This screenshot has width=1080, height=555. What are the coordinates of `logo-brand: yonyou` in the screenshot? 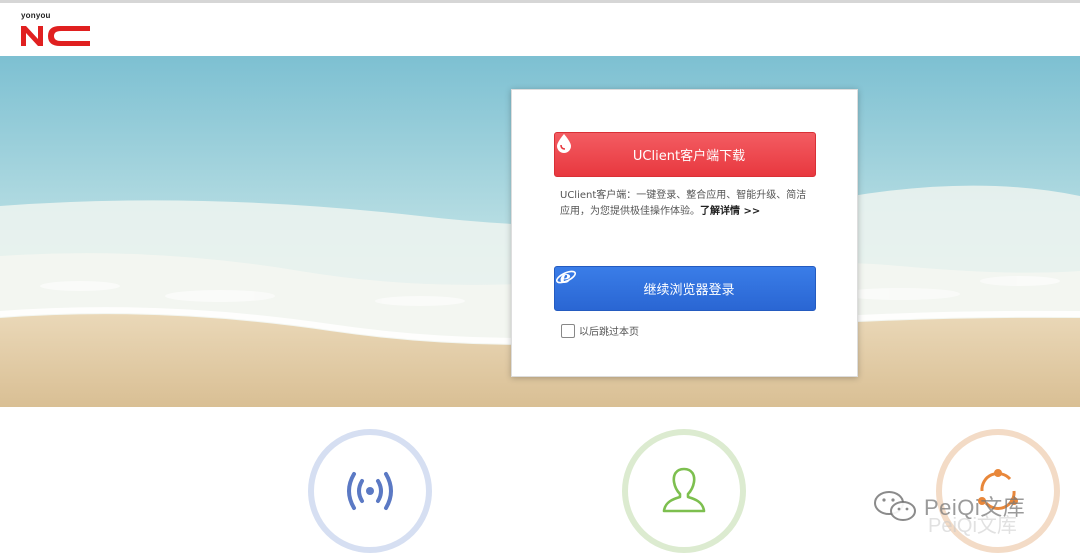 It's located at (36, 15).